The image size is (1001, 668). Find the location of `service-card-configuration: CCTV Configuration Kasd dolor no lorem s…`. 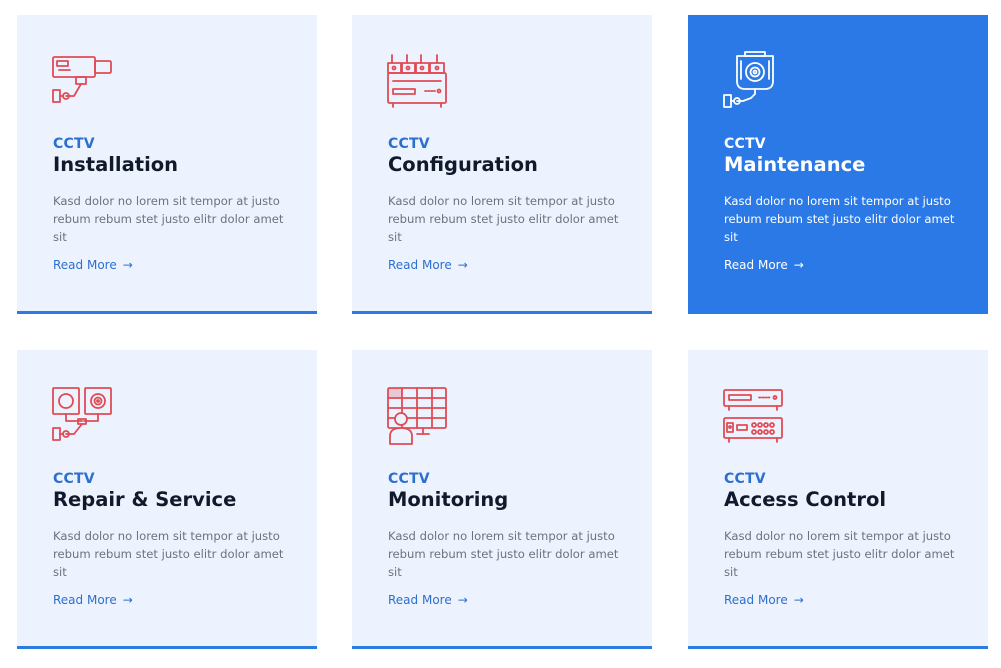

service-card-configuration: CCTV Configuration Kasd dolor no lorem s… is located at coordinates (502, 164).